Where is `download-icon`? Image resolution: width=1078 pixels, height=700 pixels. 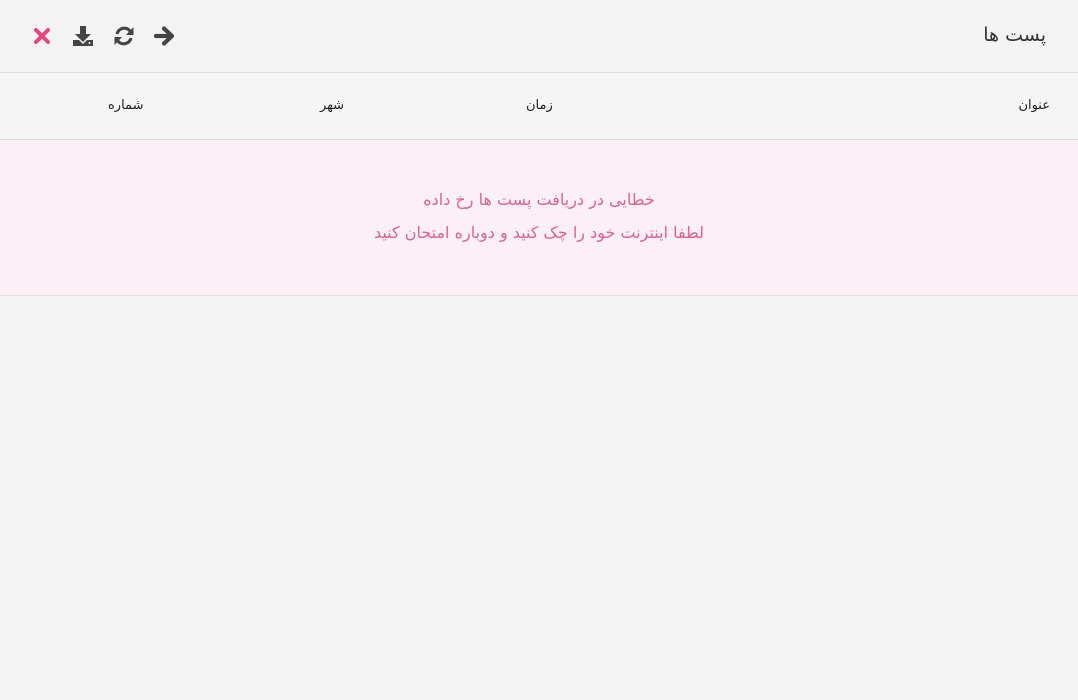
download-icon is located at coordinates (83, 36).